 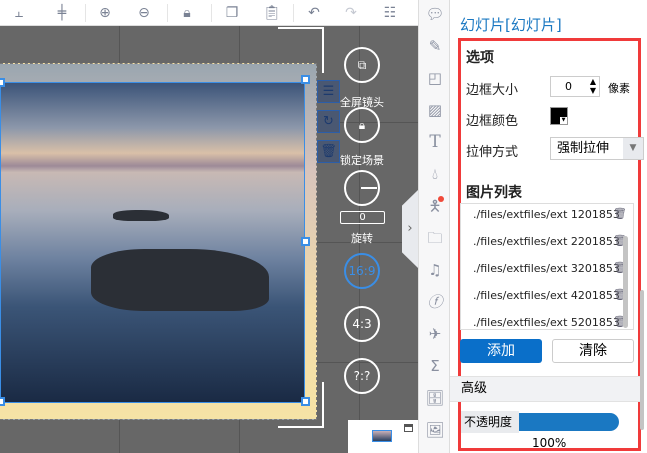 I want to click on plane-icon: ✈, so click(x=435, y=334).